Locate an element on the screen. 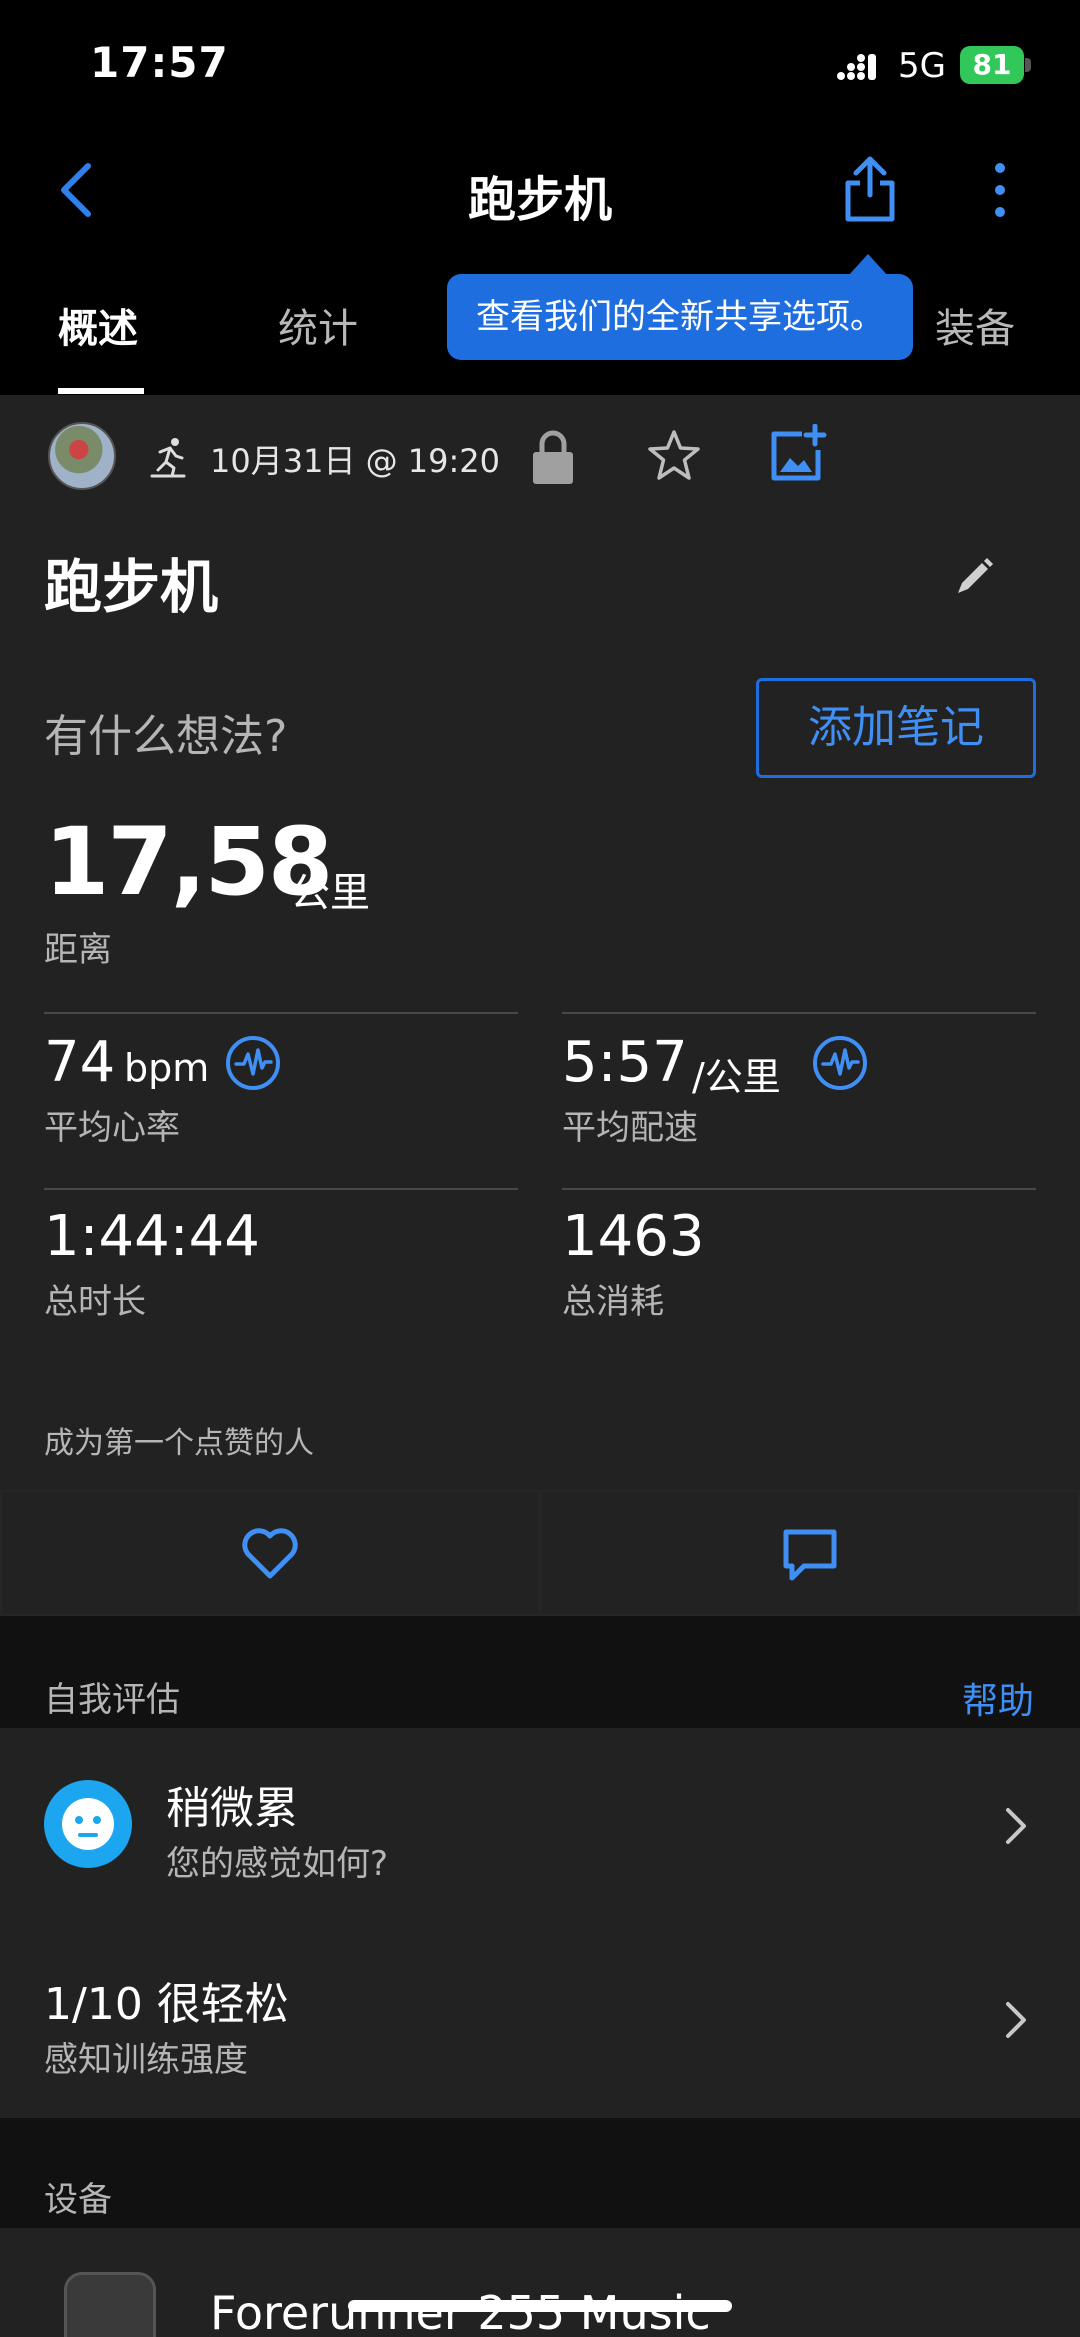 This screenshot has width=1080, height=2337. status-time: 17:57 is located at coordinates (159, 62).